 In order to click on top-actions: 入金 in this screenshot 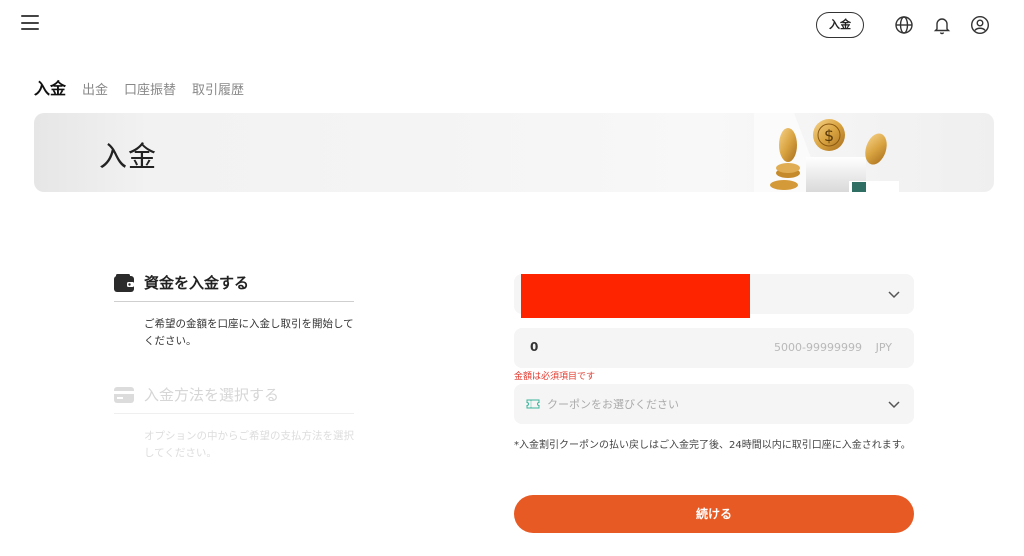, I will do `click(904, 25)`.